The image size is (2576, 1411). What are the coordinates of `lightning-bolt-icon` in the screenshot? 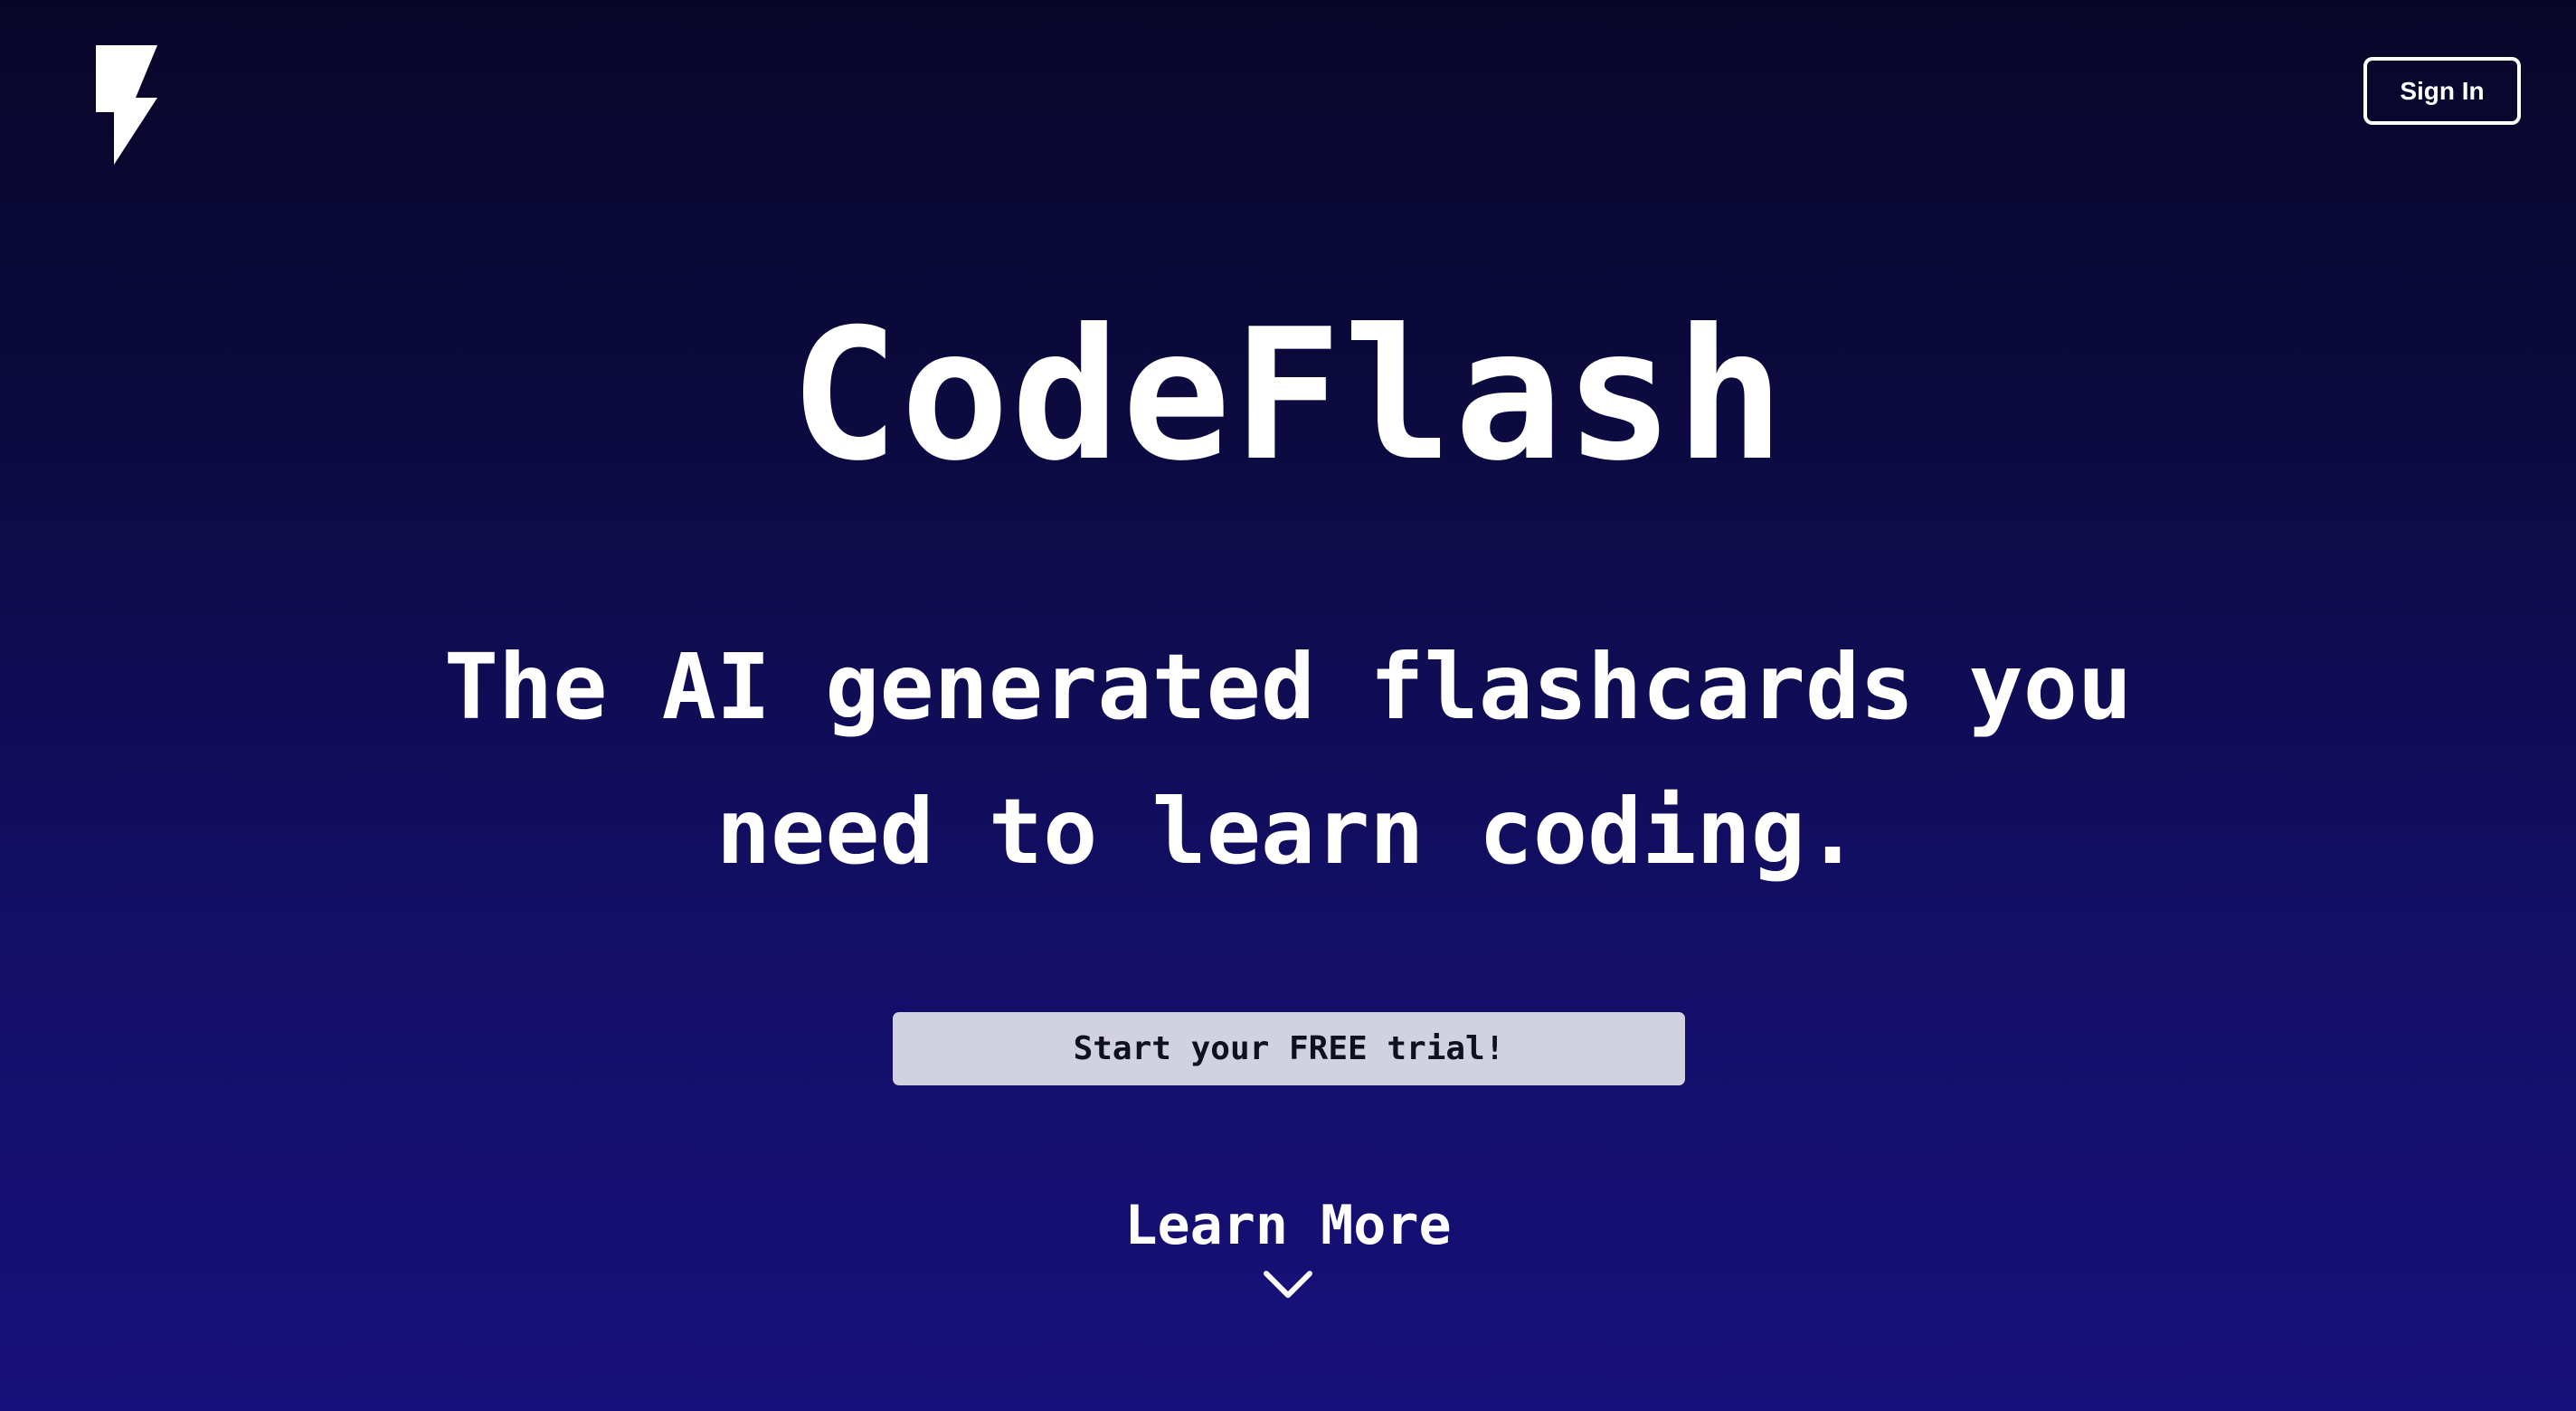 It's located at (126, 105).